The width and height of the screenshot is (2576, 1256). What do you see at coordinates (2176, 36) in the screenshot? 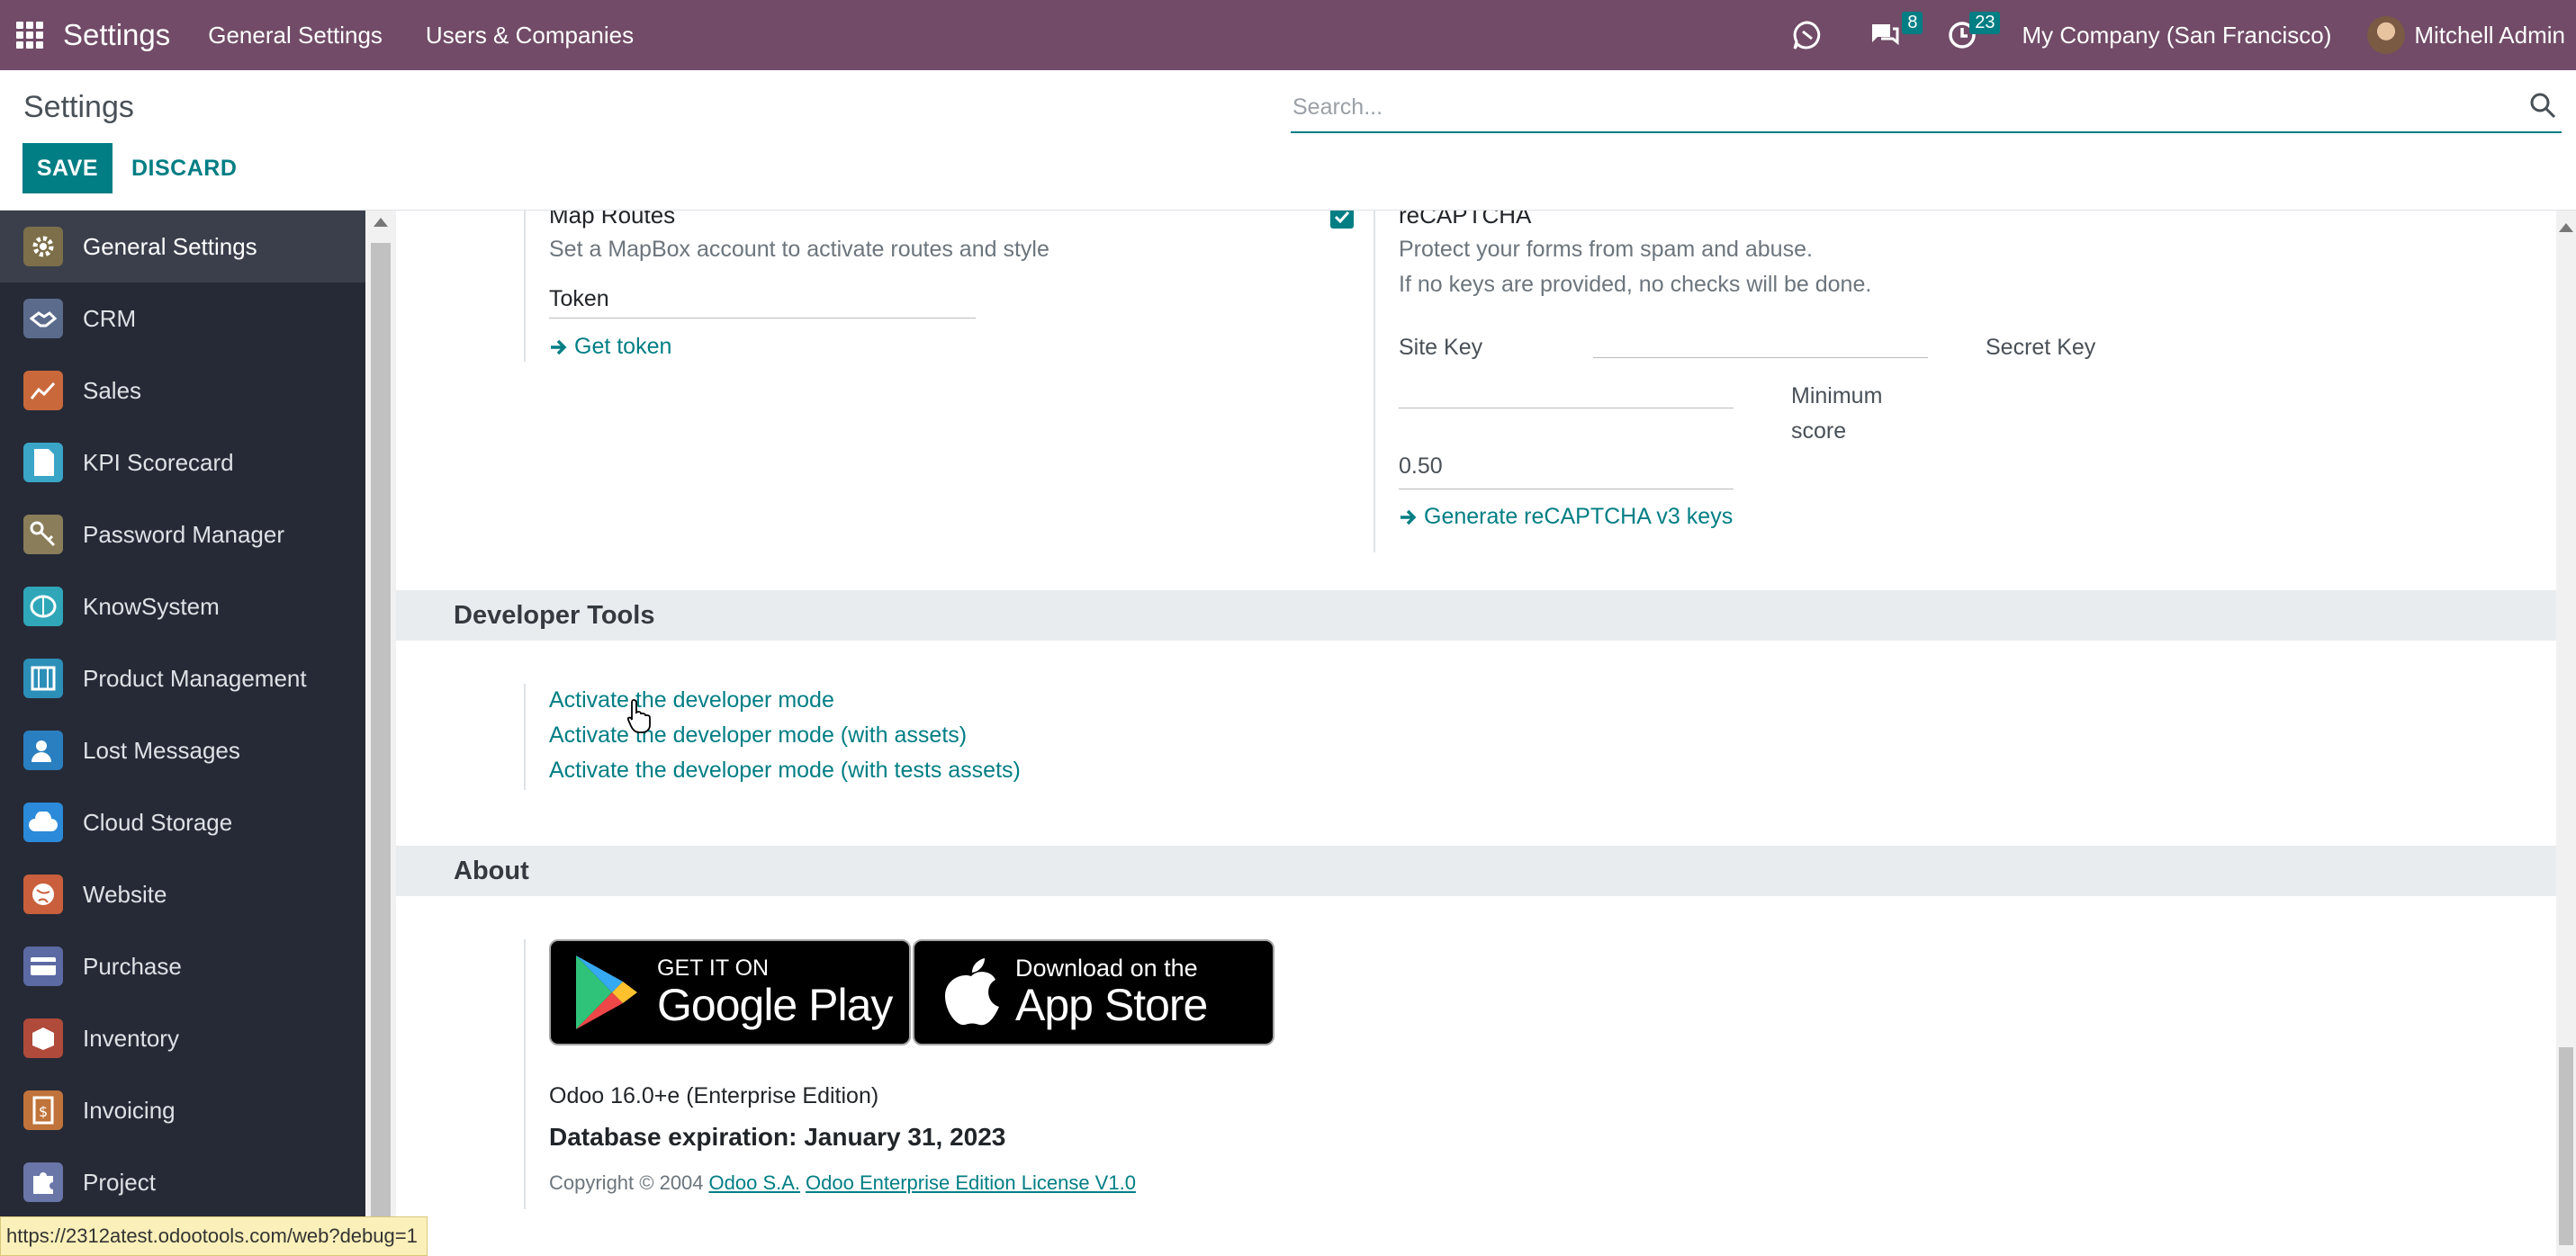
I see `company-switcher: My Company (San Francisco)` at bounding box center [2176, 36].